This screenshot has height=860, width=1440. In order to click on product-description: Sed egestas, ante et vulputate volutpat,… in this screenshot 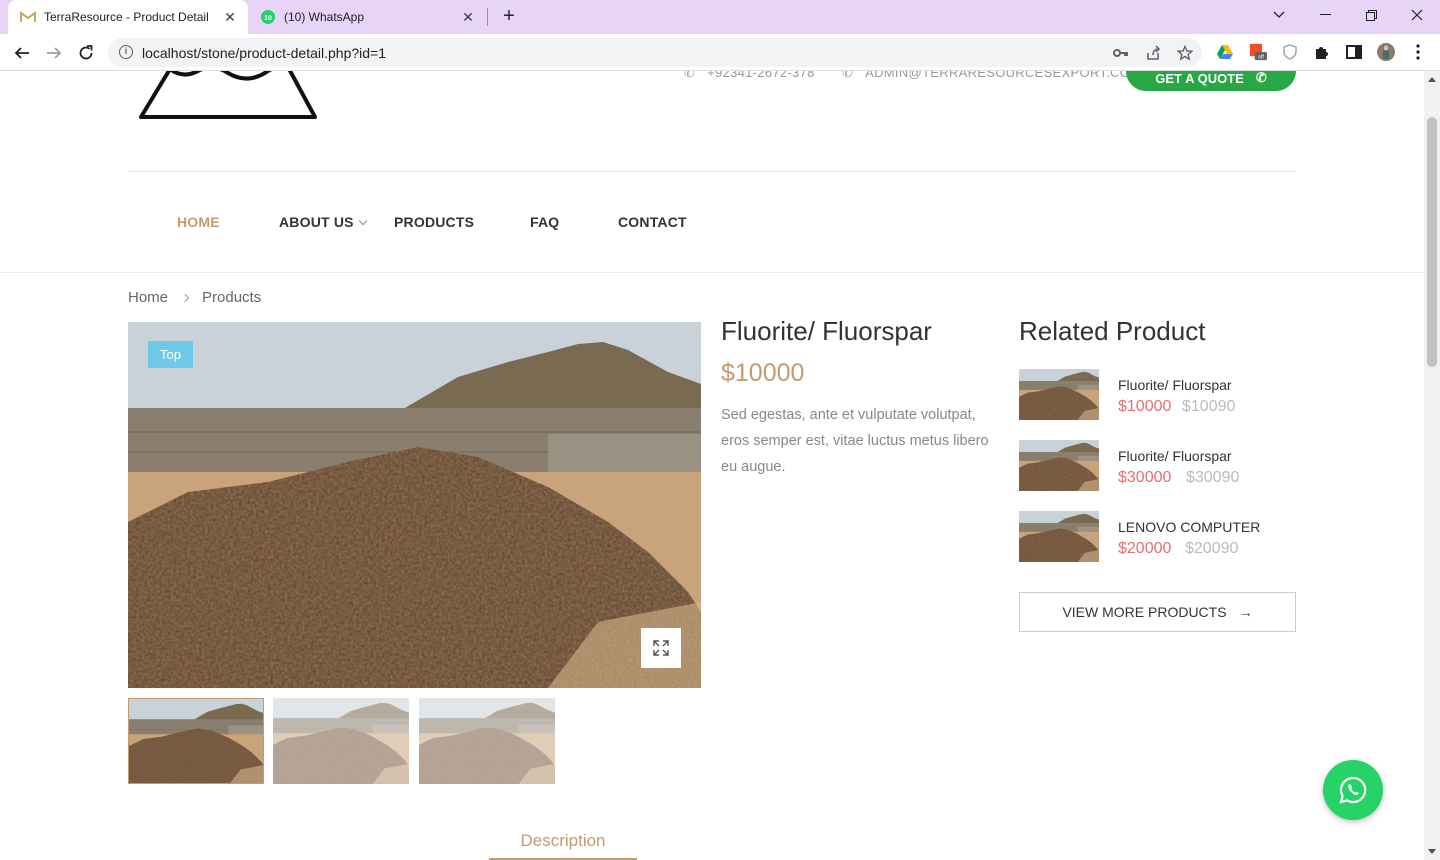, I will do `click(855, 441)`.